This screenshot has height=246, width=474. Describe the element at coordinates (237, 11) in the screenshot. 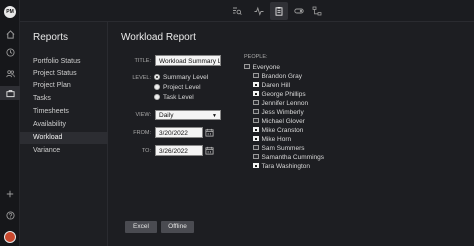

I see `search-list-icon` at that location.